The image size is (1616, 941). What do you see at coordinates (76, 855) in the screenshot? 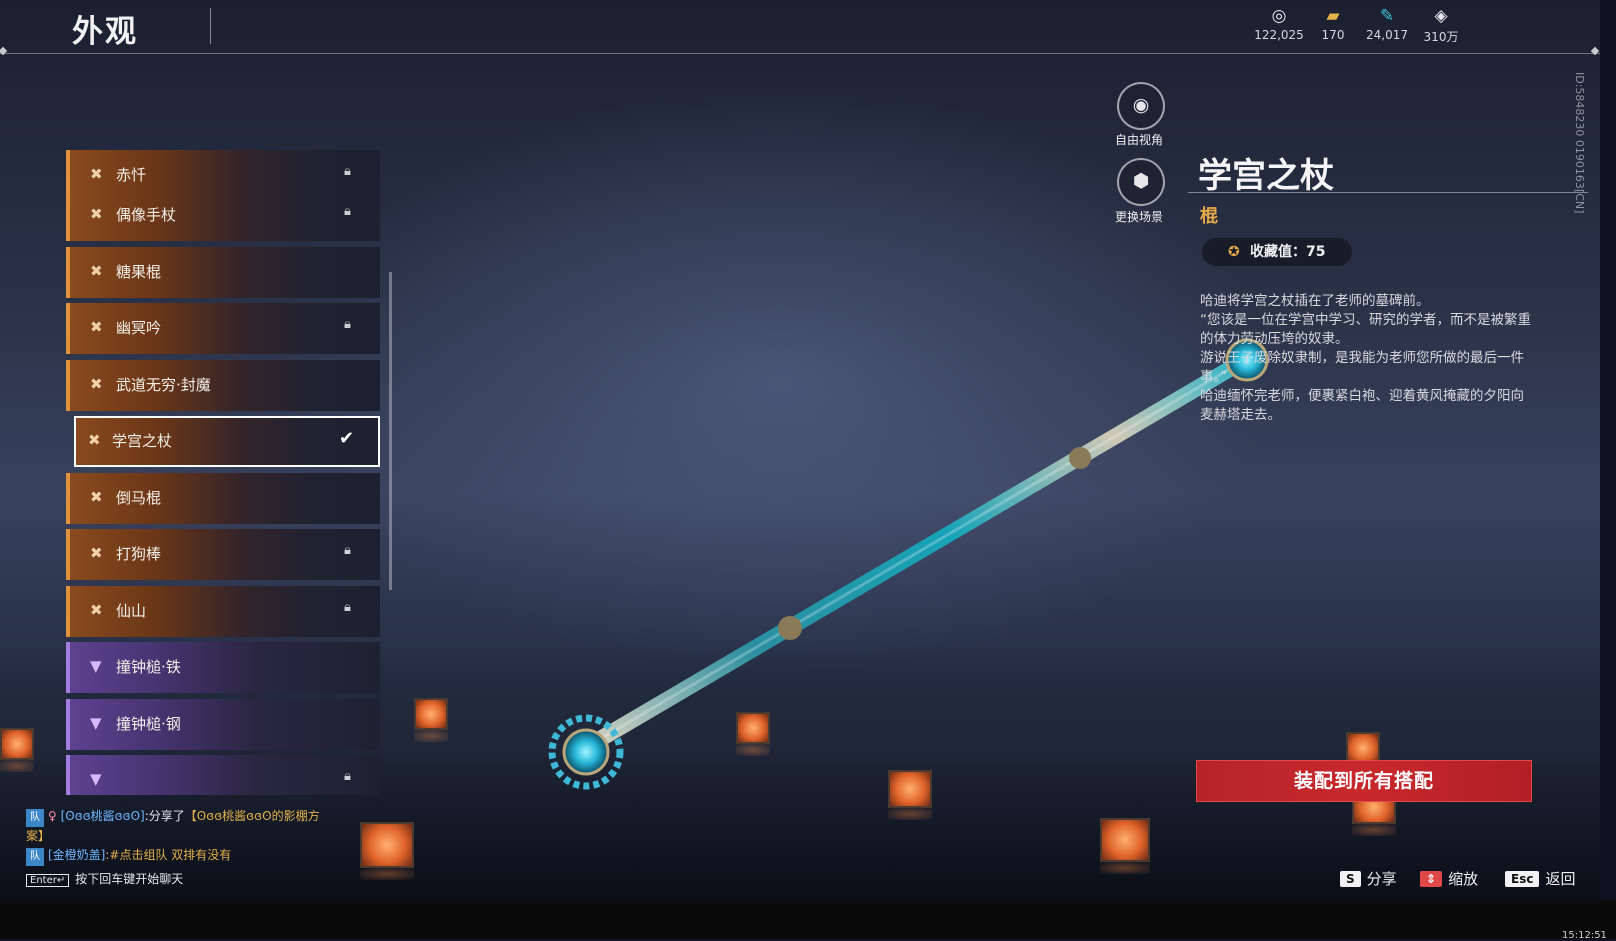
I see `chat-sender: [金橙奶盖]` at bounding box center [76, 855].